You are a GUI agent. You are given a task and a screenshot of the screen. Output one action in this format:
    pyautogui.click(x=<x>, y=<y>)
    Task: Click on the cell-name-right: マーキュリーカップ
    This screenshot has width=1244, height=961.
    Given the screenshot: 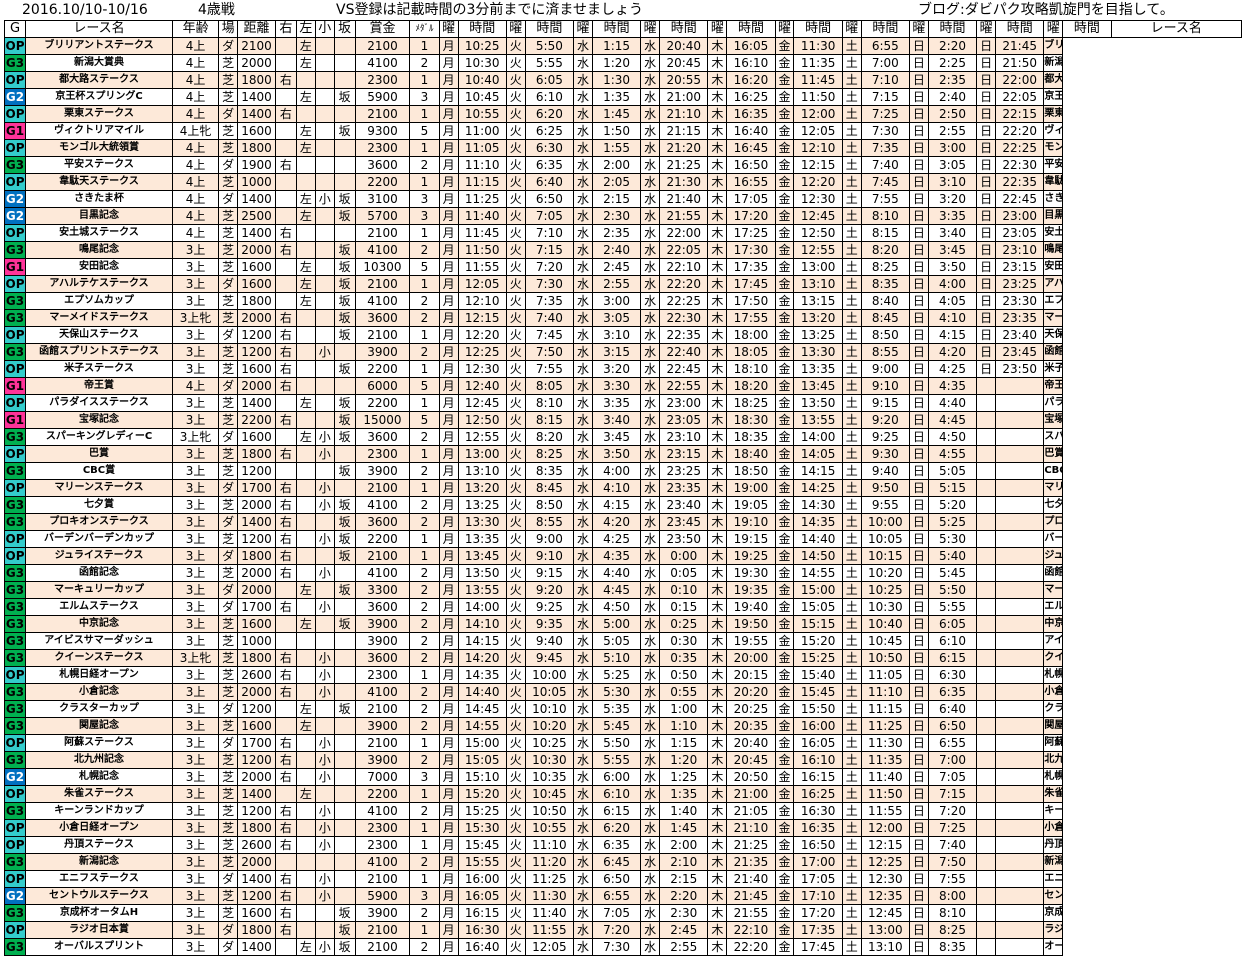 What is the action you would take?
    pyautogui.click(x=1053, y=590)
    